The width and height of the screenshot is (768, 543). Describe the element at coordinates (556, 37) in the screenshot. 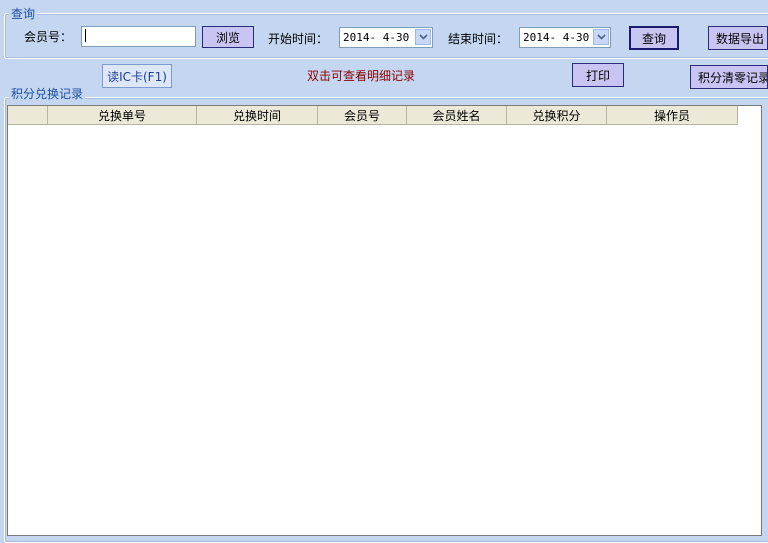

I see `end-date-value: 2014- 4-30` at that location.